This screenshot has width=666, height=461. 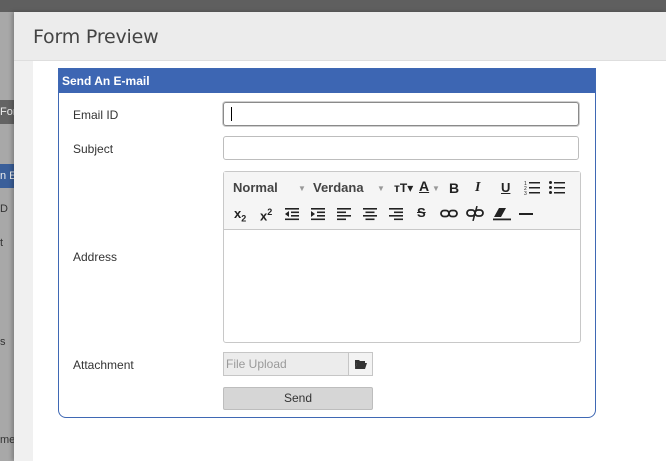 What do you see at coordinates (532, 187) in the screenshot?
I see `ordered-list-icon: 123` at bounding box center [532, 187].